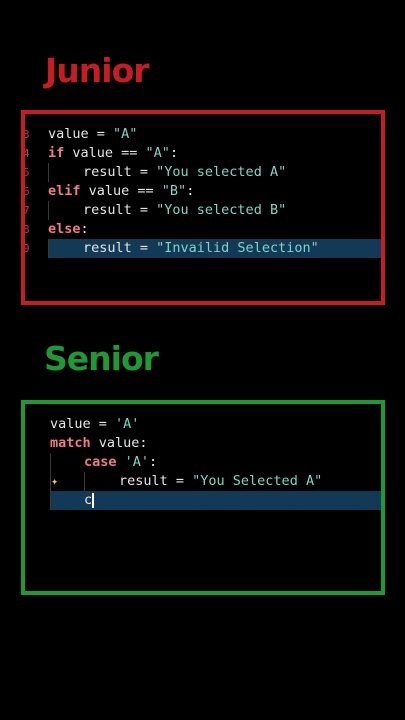  I want to click on code-token: "You Selected A", so click(257, 481).